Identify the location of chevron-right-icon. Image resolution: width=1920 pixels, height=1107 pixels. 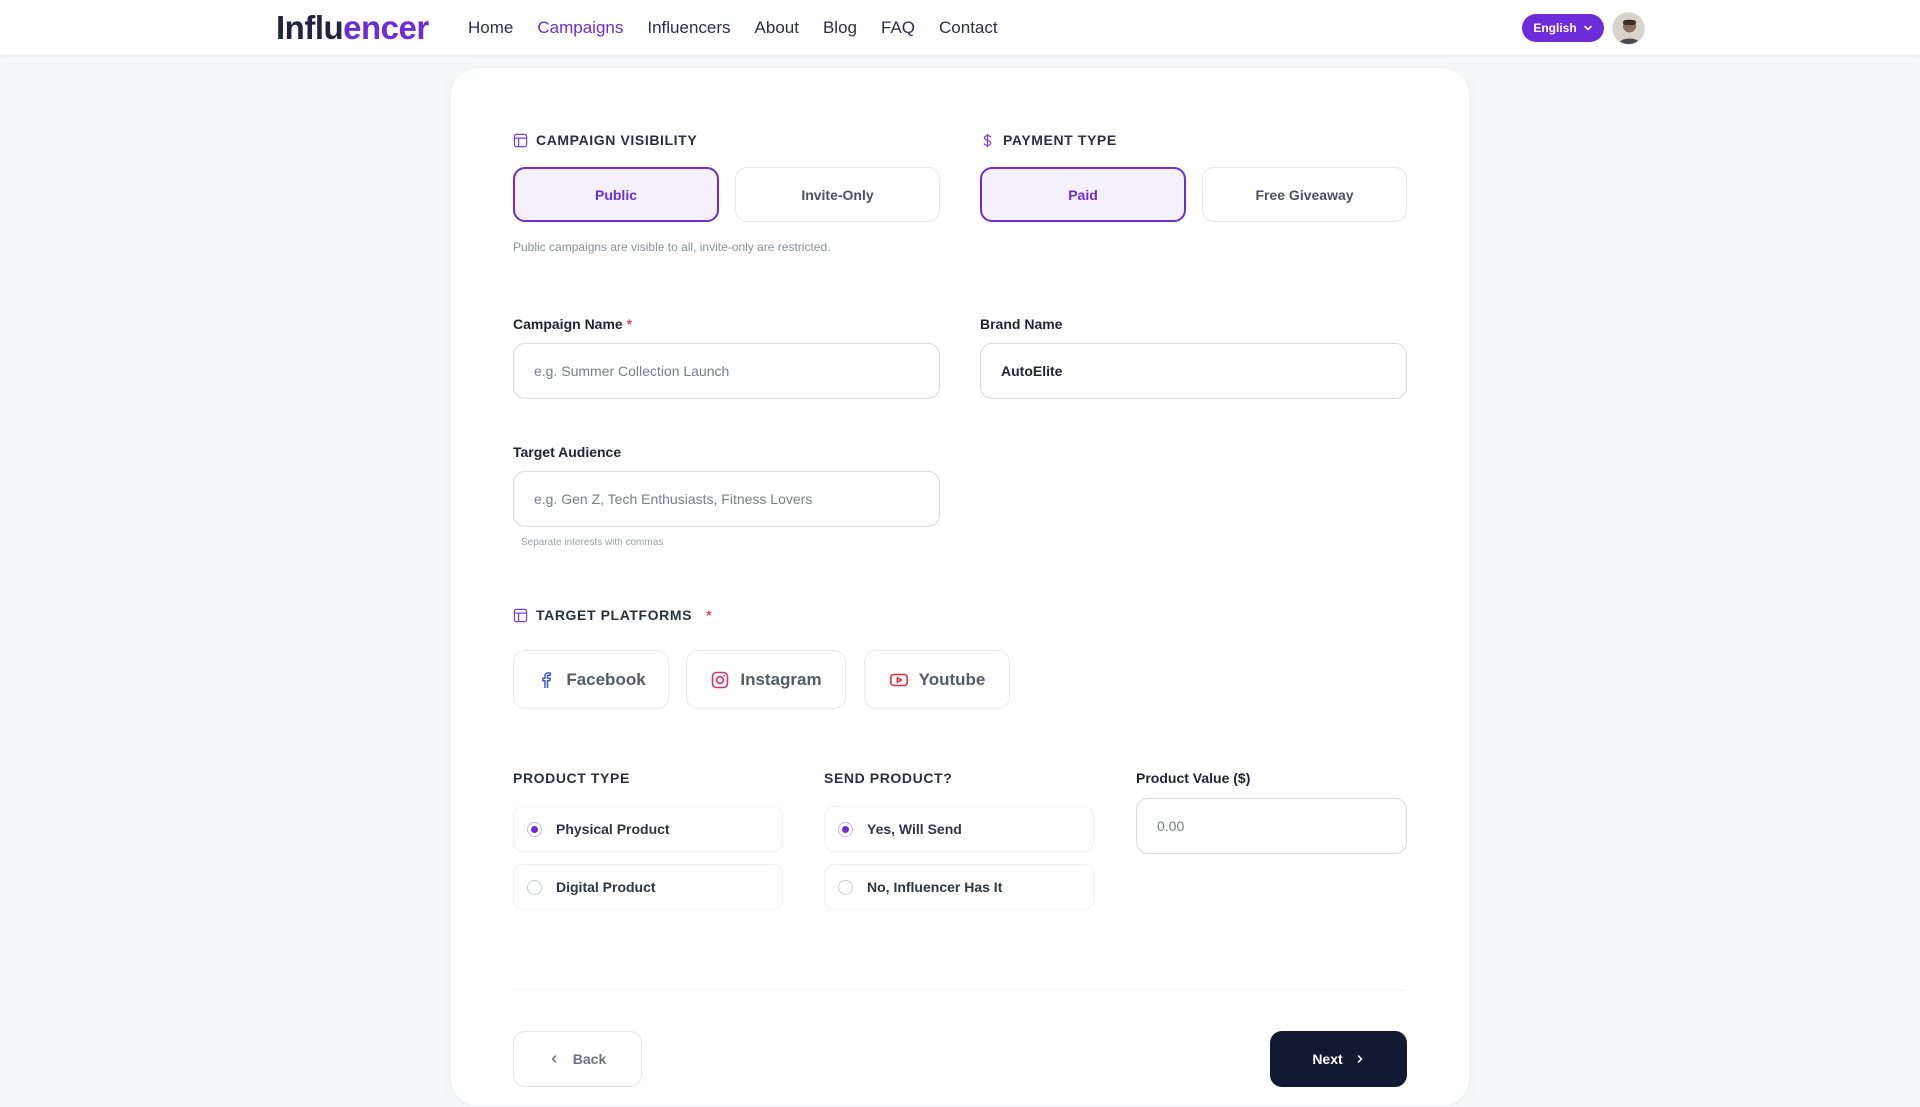
(1359, 1059).